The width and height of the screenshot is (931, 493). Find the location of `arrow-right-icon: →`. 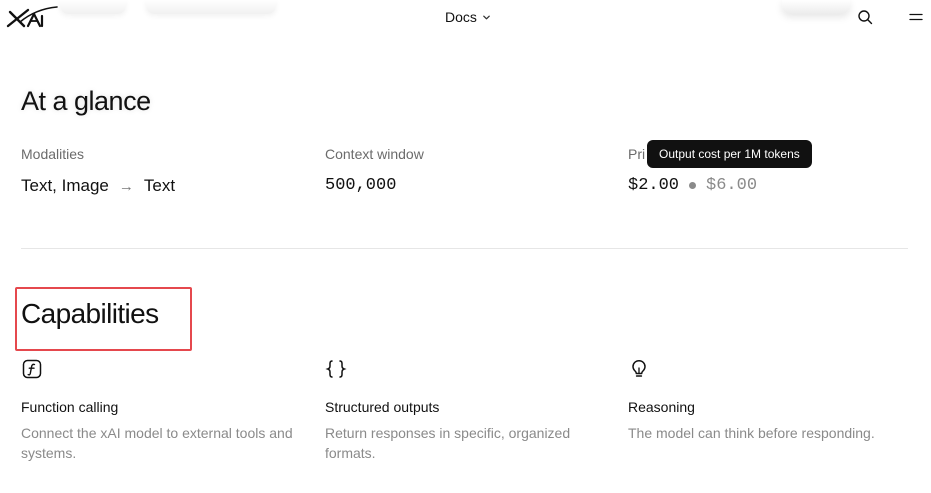

arrow-right-icon: → is located at coordinates (126, 186).